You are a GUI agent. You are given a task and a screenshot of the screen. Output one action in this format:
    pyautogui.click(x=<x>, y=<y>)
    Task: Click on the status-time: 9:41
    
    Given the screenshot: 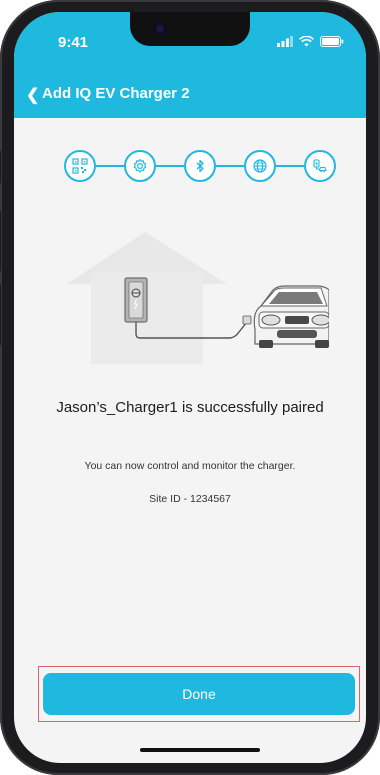 What is the action you would take?
    pyautogui.click(x=73, y=42)
    